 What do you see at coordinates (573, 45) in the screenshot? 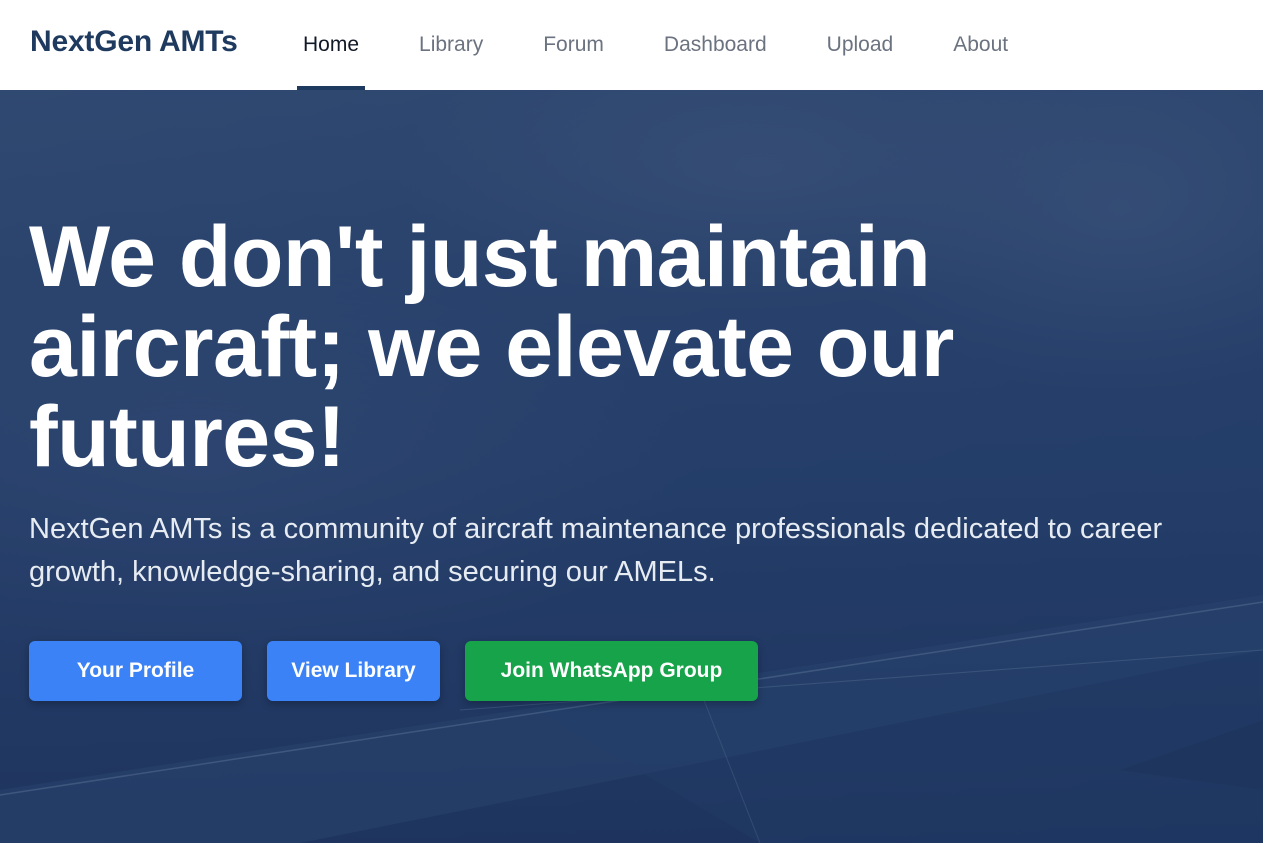
I see `nav-item-forum: Forum` at bounding box center [573, 45].